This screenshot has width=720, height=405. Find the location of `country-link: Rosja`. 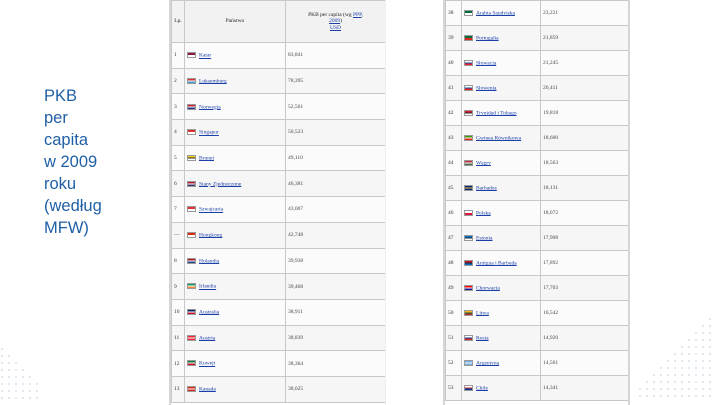

country-link: Rosja is located at coordinates (482, 338).